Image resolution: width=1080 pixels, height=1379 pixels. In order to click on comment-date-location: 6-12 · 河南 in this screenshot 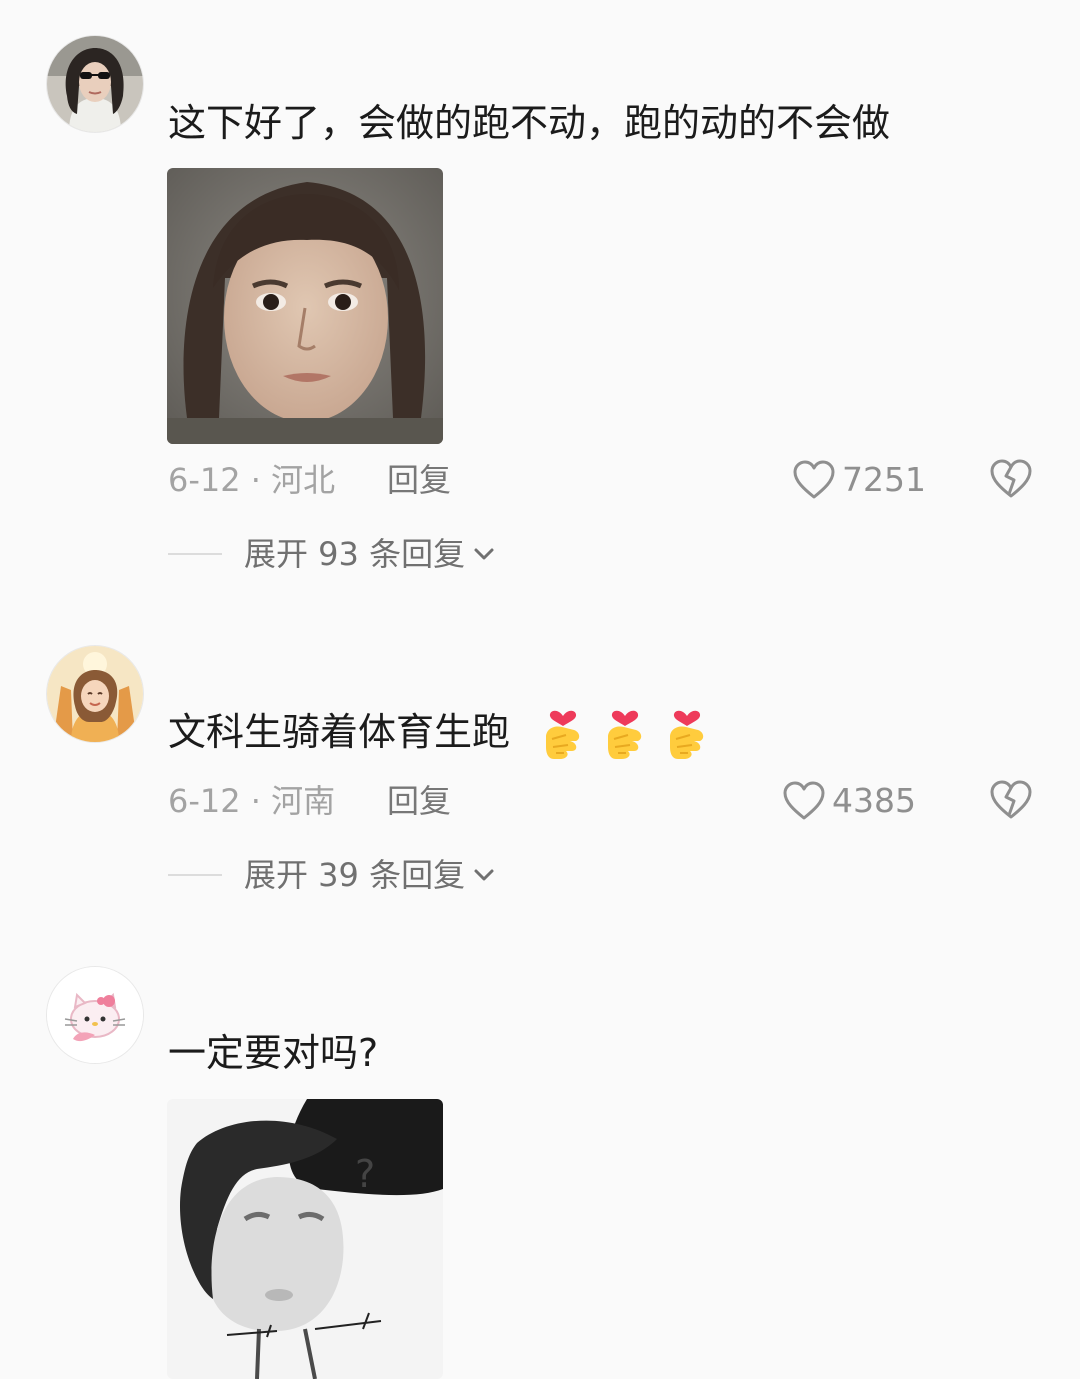, I will do `click(252, 801)`.